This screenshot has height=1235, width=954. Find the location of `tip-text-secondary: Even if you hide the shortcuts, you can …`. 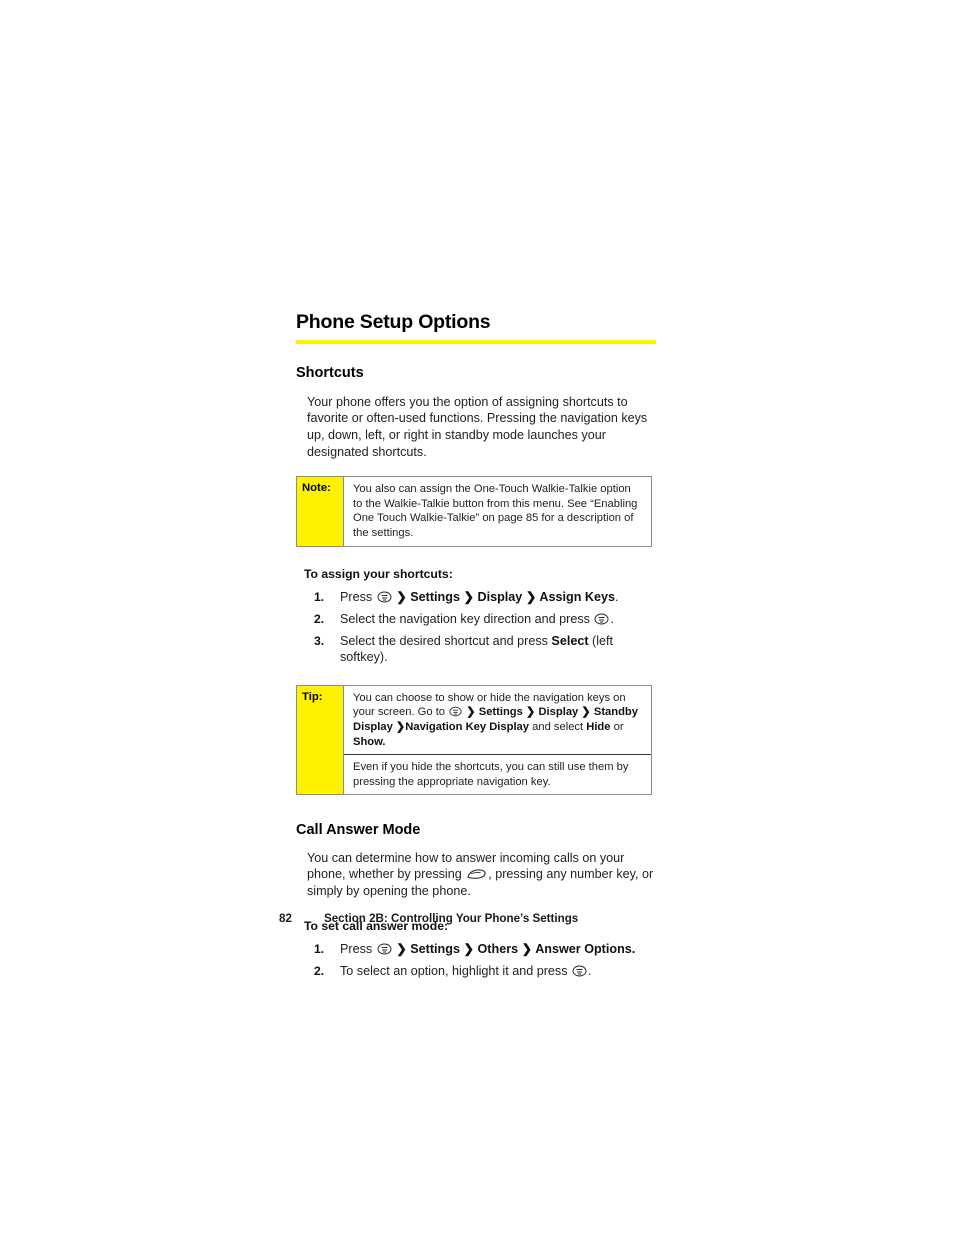

tip-text-secondary: Even if you hide the shortcuts, you can … is located at coordinates (497, 774).